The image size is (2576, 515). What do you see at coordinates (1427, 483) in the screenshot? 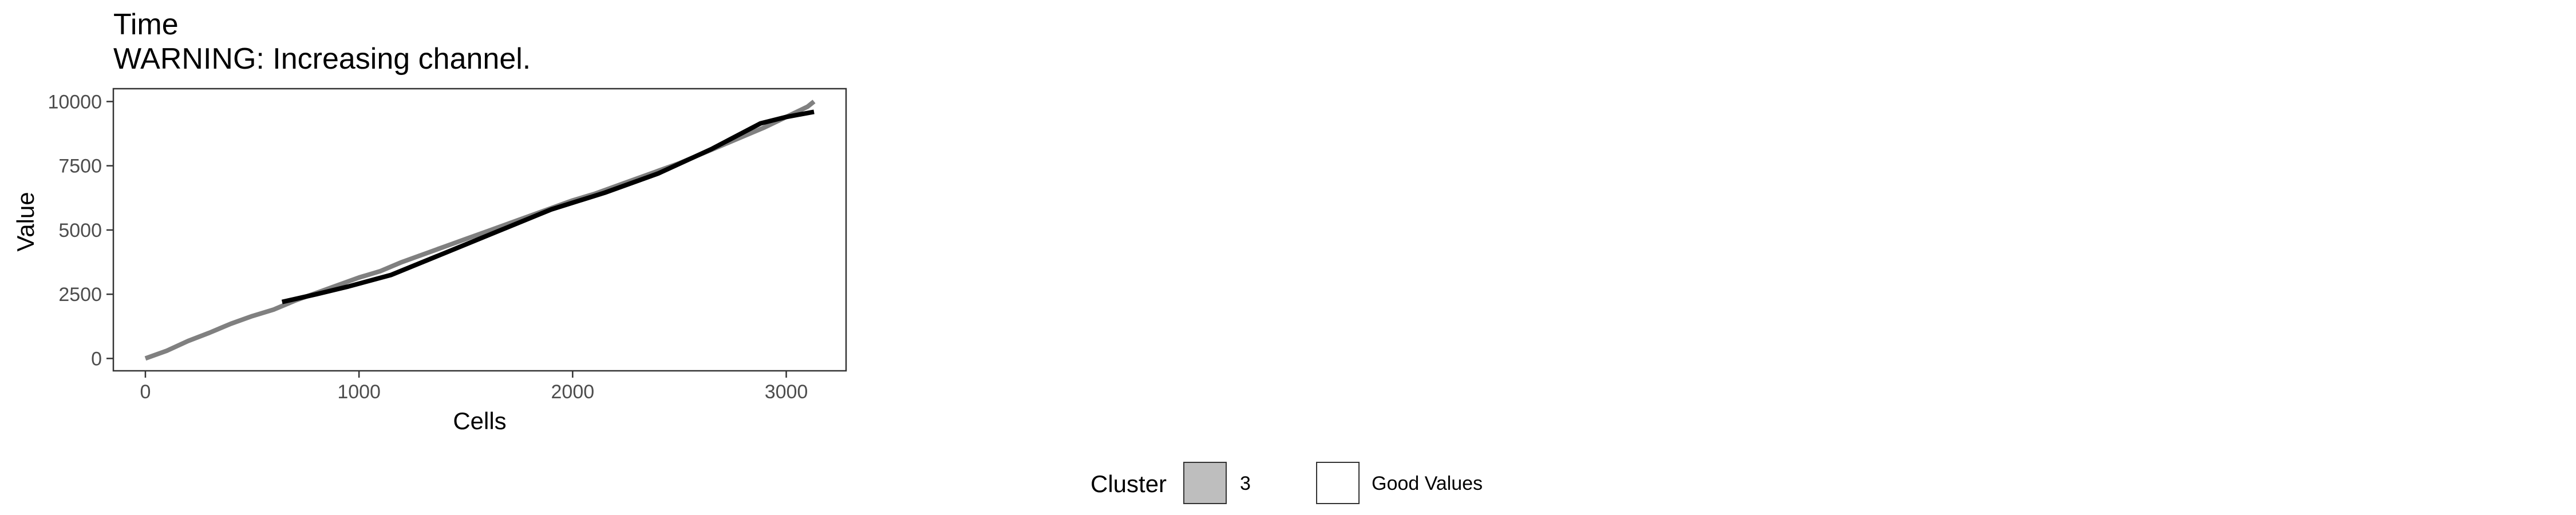
I see `legend-label-good-values: Good Values` at bounding box center [1427, 483].